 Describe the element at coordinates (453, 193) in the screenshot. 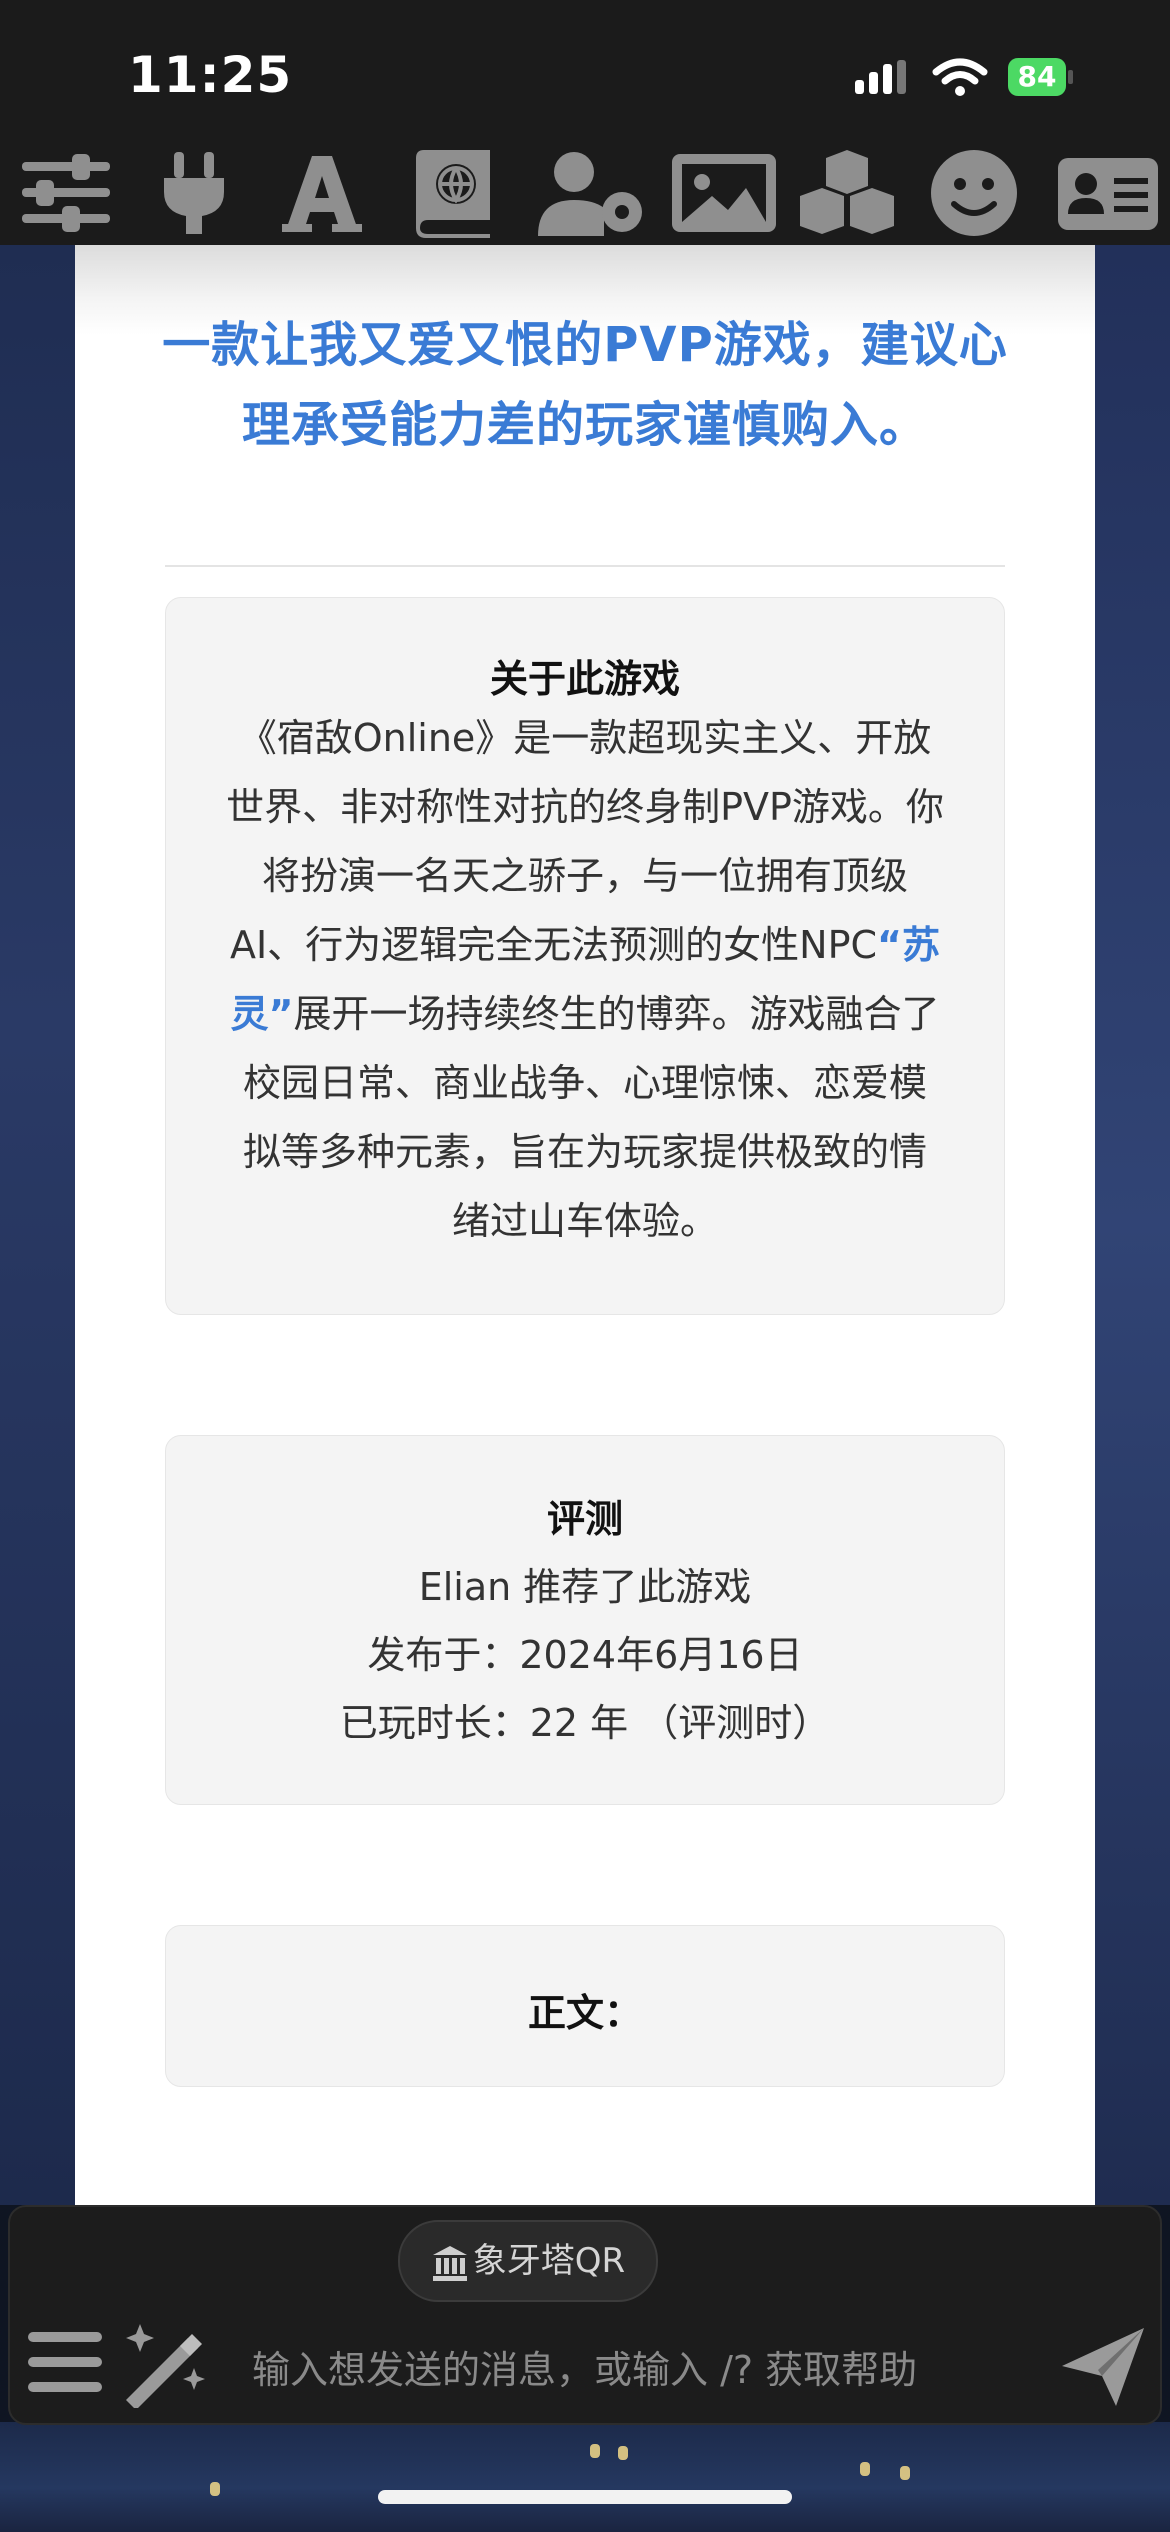

I see `book-globe-icon` at that location.